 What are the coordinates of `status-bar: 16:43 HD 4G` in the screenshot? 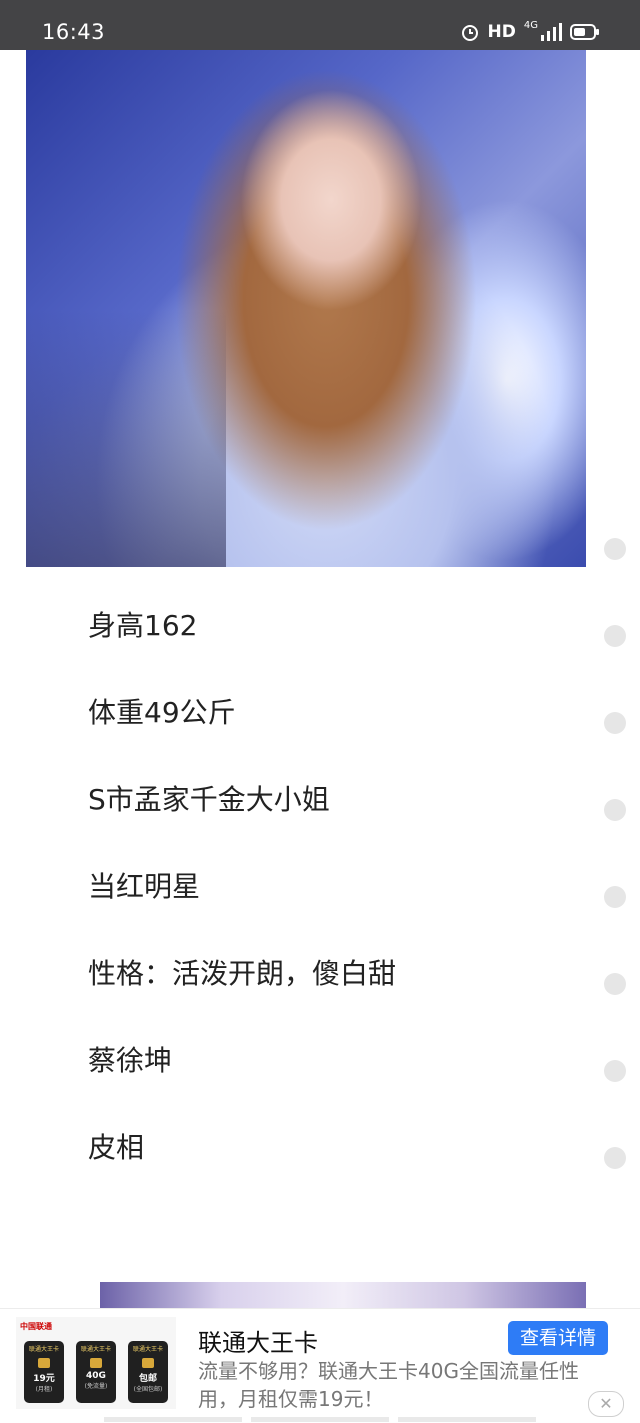 It's located at (320, 25).